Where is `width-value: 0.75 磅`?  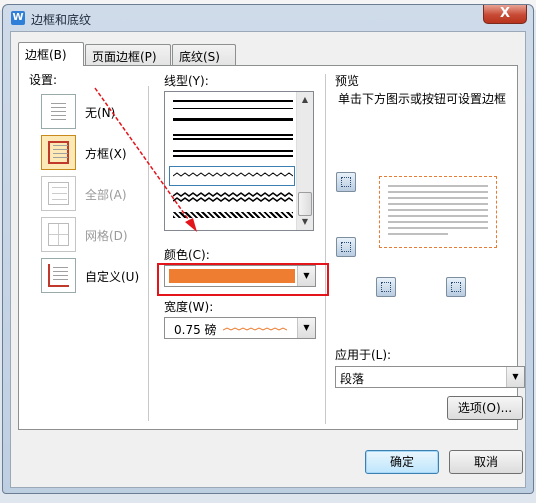 width-value: 0.75 磅 is located at coordinates (195, 330).